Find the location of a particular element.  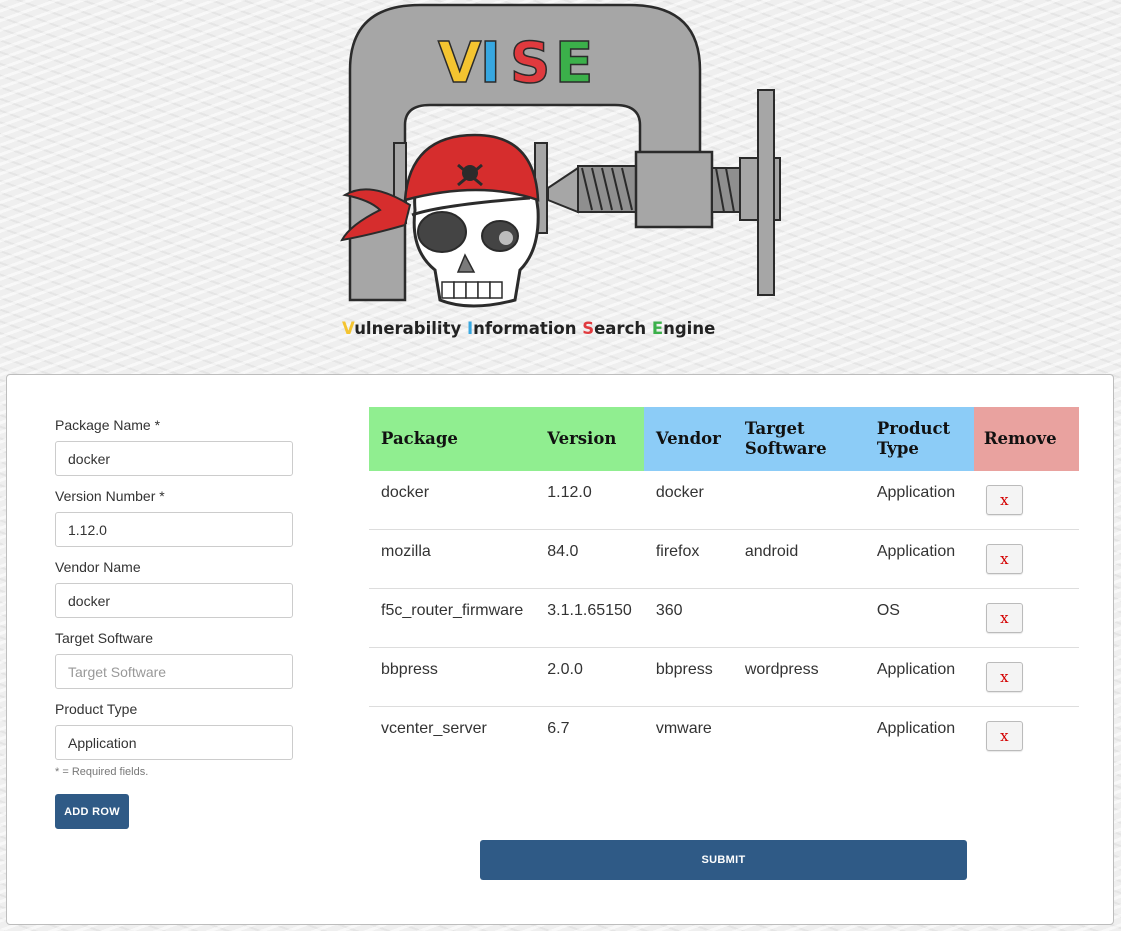

cell-target-software: android is located at coordinates (798, 559).